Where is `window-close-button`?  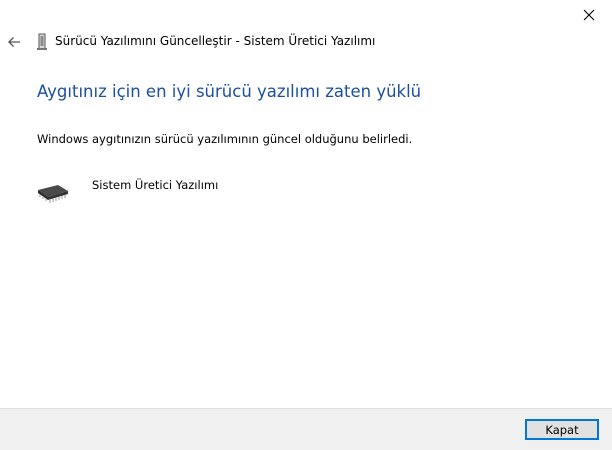
window-close-button is located at coordinates (589, 15).